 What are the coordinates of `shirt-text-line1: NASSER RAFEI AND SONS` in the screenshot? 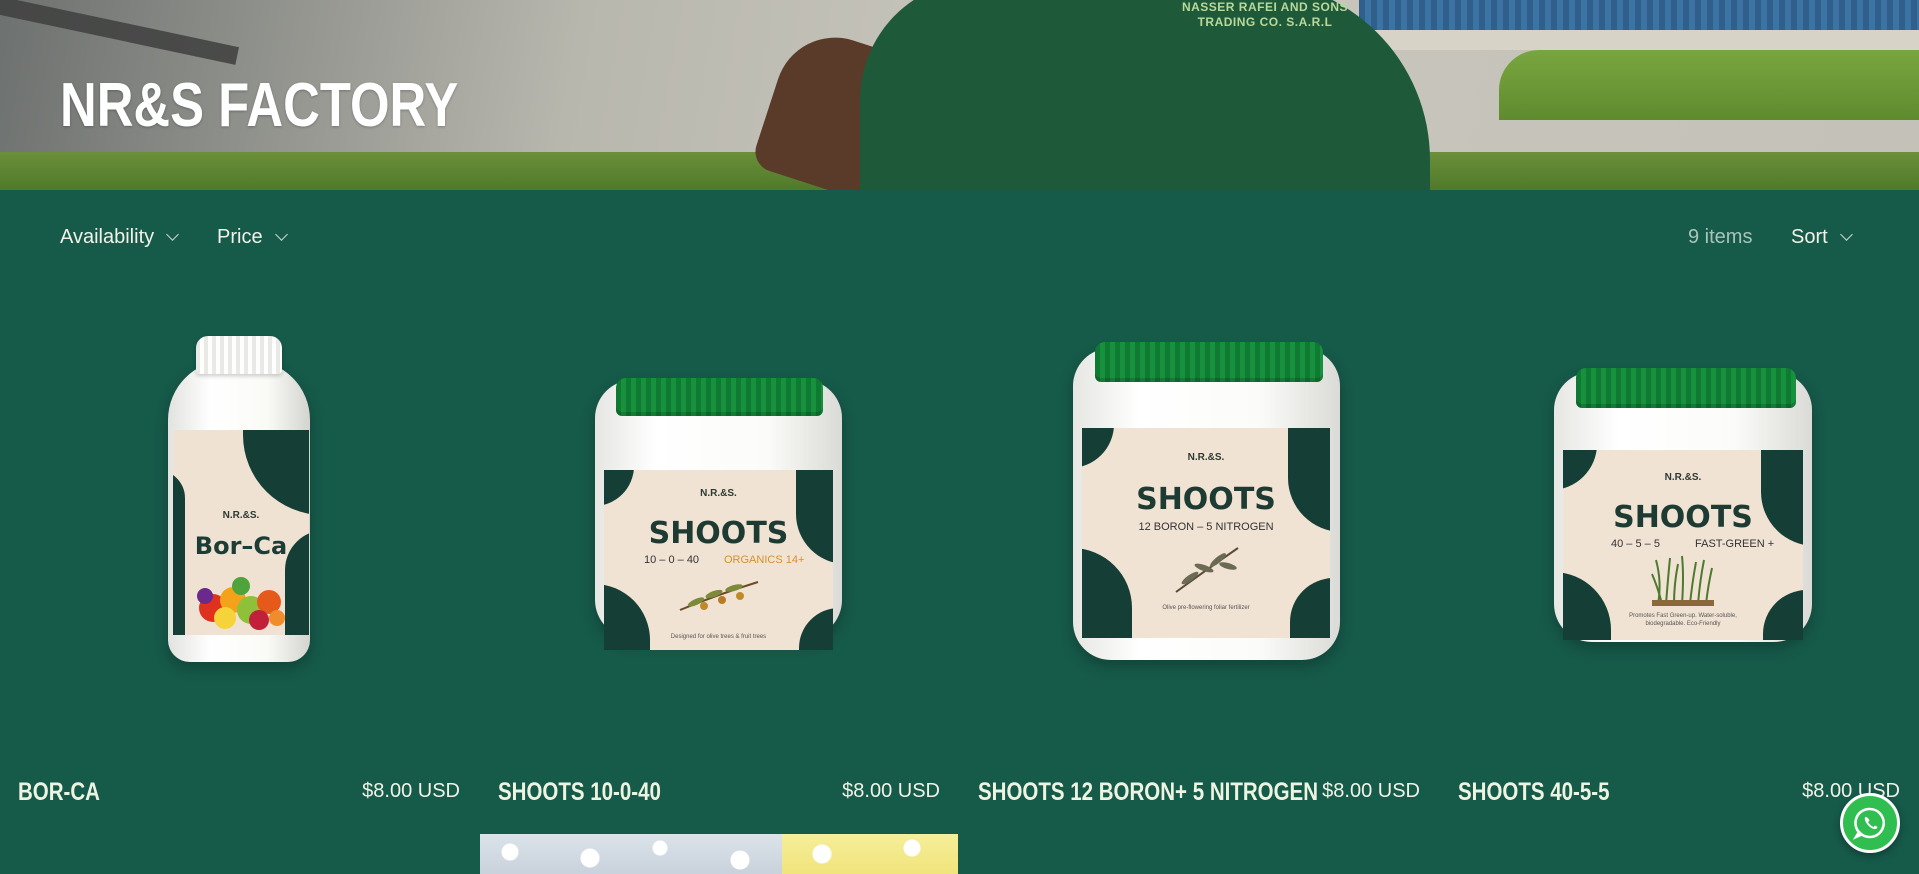 It's located at (1265, 7).